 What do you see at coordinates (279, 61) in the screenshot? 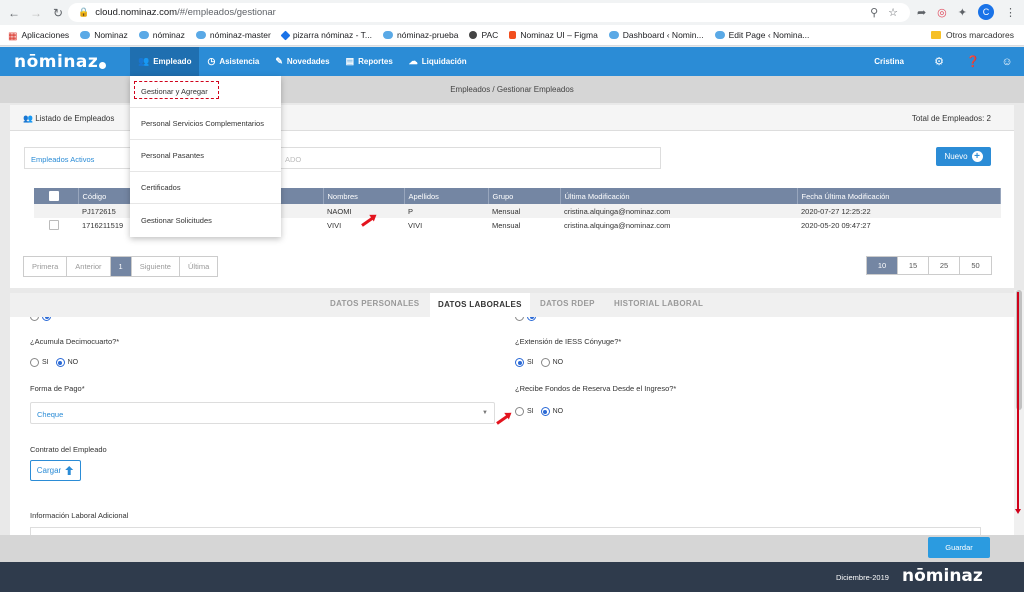
I see `edit-icon: ✎` at bounding box center [279, 61].